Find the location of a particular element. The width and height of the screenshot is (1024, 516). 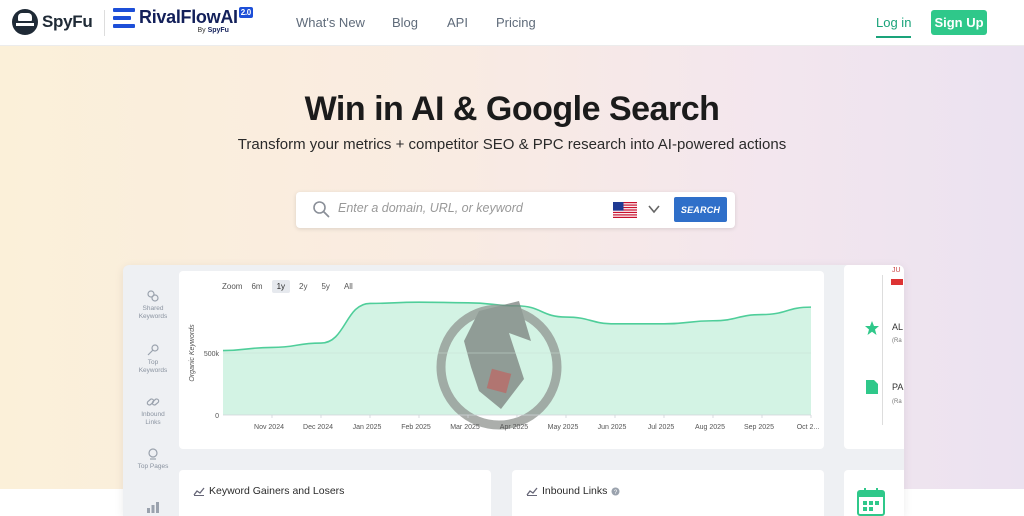

keyword-gainers-card: Keyword Gainers and Losers is located at coordinates (335, 493).